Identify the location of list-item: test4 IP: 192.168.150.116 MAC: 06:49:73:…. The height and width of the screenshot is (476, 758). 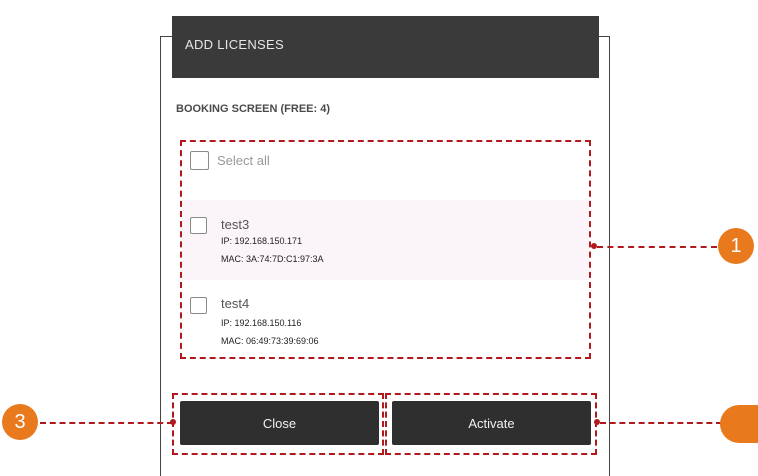
(385, 319).